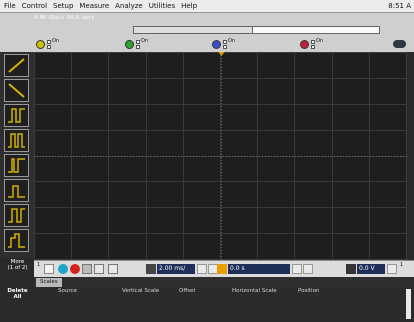 This screenshot has height=322, width=414. What do you see at coordinates (63, 6) in the screenshot?
I see `menu-setup: Setup` at bounding box center [63, 6].